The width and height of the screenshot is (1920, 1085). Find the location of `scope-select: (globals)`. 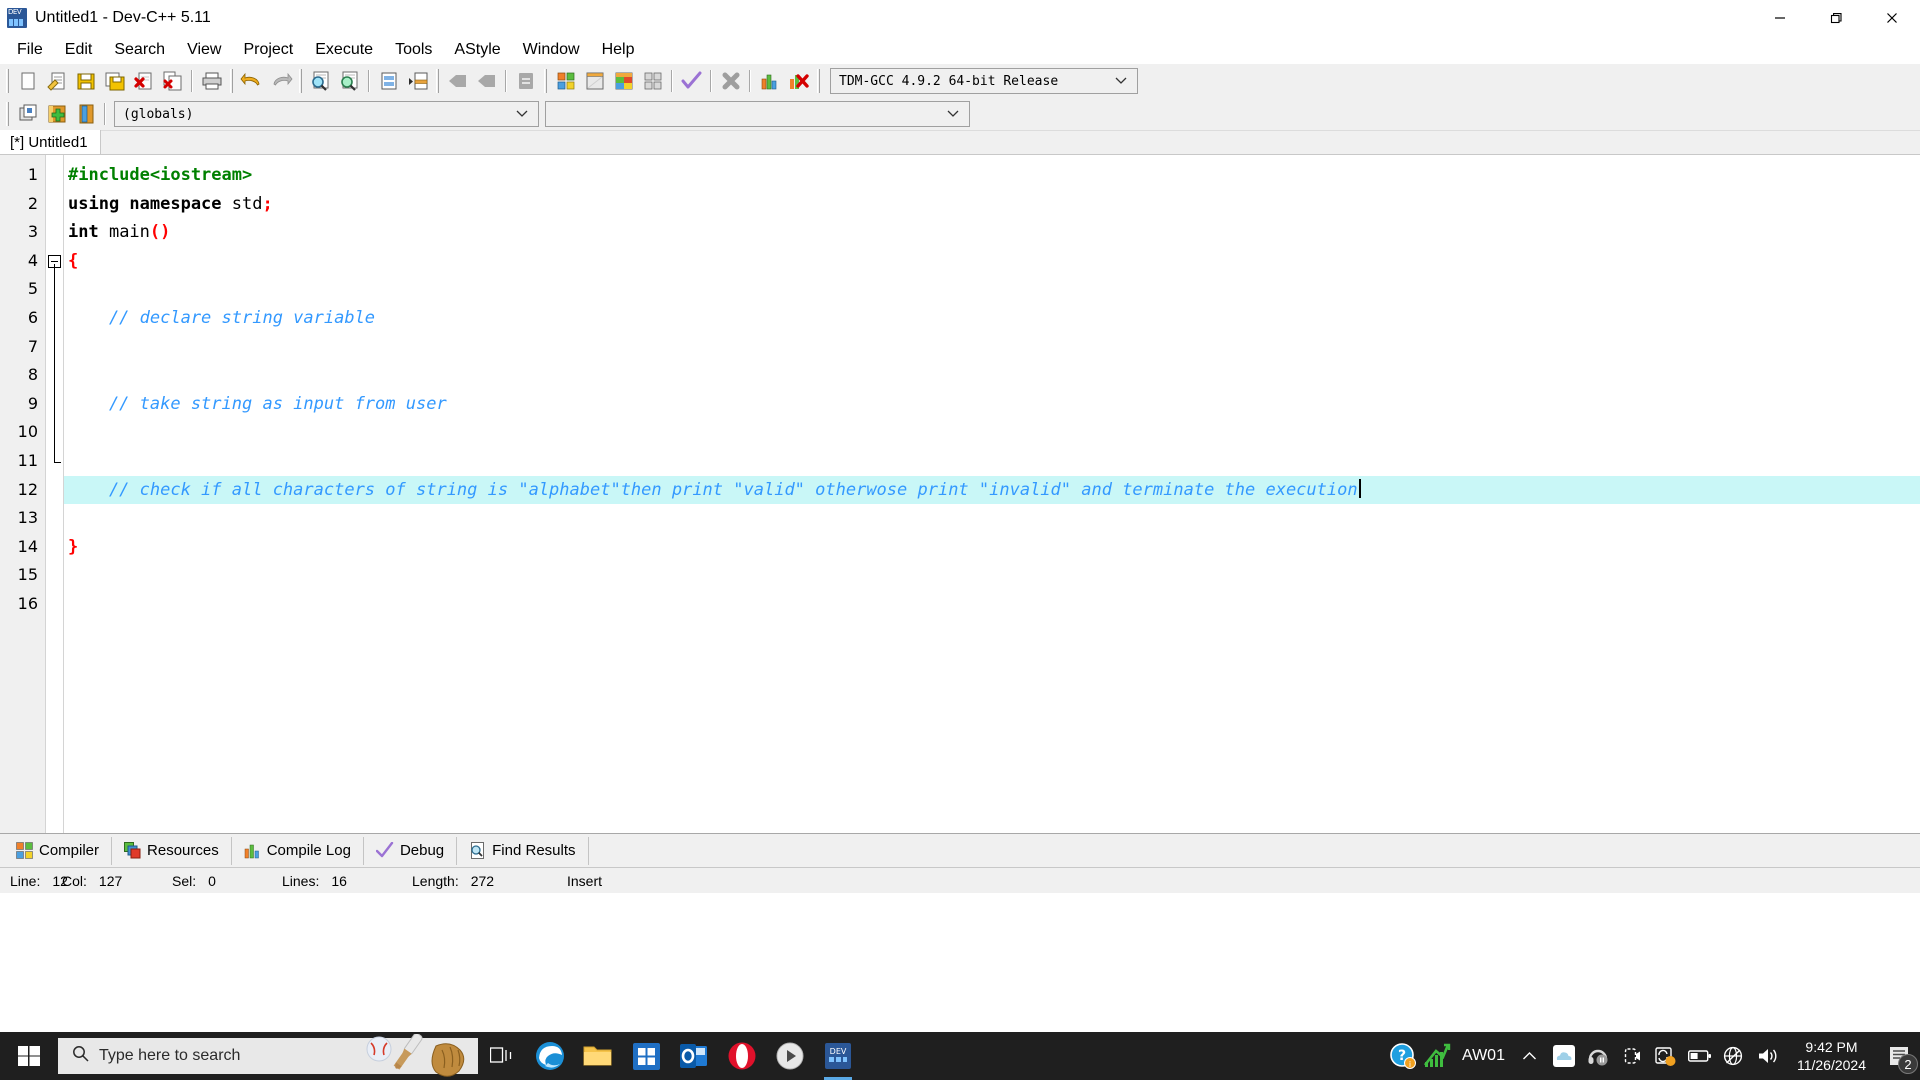

scope-select: (globals) is located at coordinates (326, 114).